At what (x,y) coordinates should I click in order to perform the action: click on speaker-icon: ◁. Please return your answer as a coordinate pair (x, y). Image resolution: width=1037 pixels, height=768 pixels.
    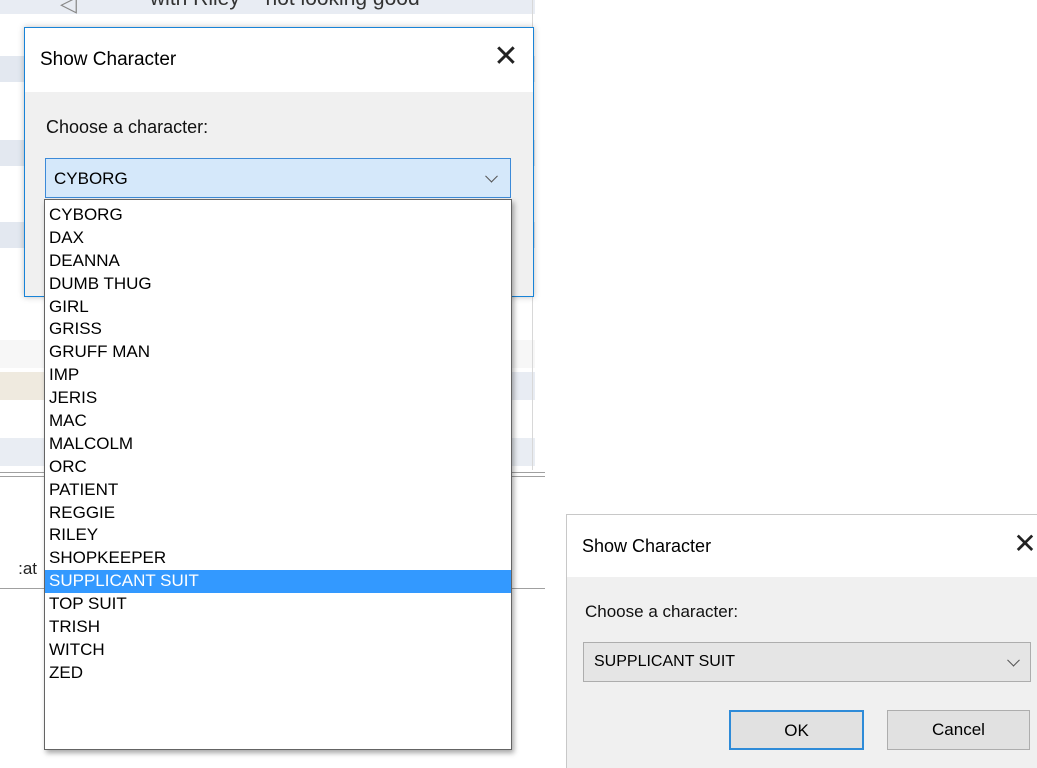
    Looking at the image, I should click on (68, 7).